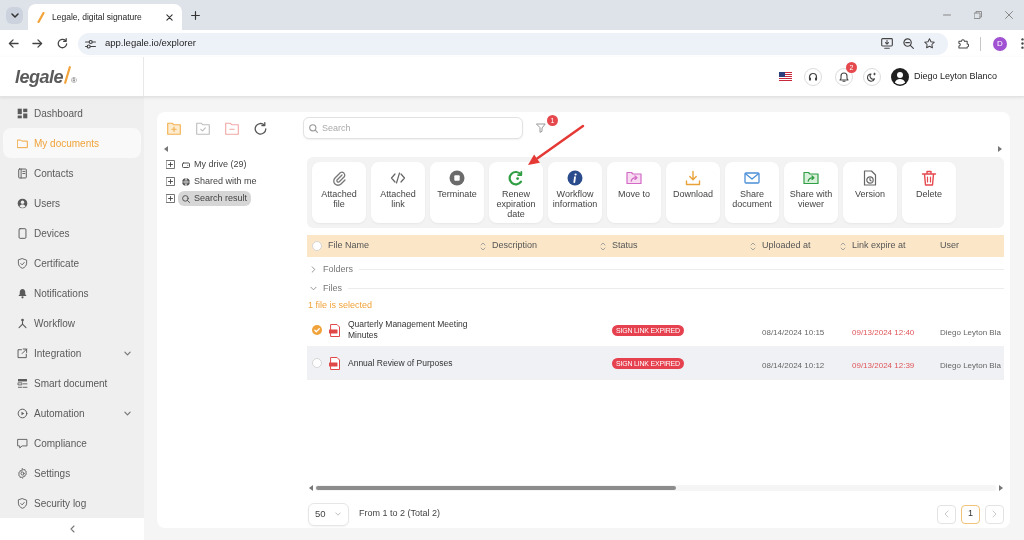  I want to click on toolbar-button: Renew expiration date, so click(516, 192).